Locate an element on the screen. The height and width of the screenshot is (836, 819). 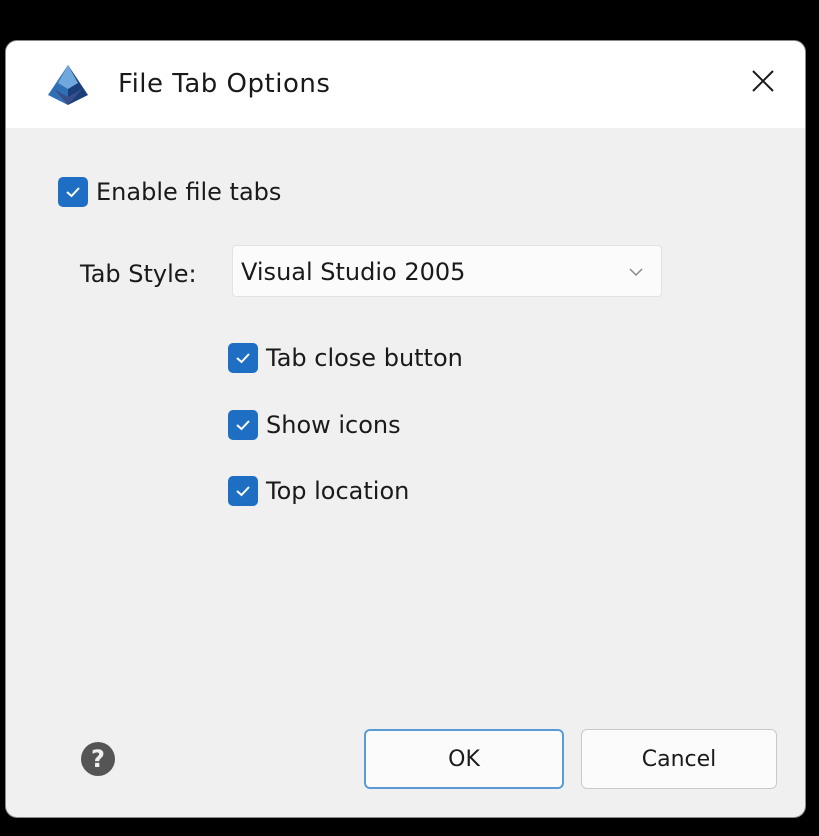
question-circle-icon: ? is located at coordinates (98, 759).